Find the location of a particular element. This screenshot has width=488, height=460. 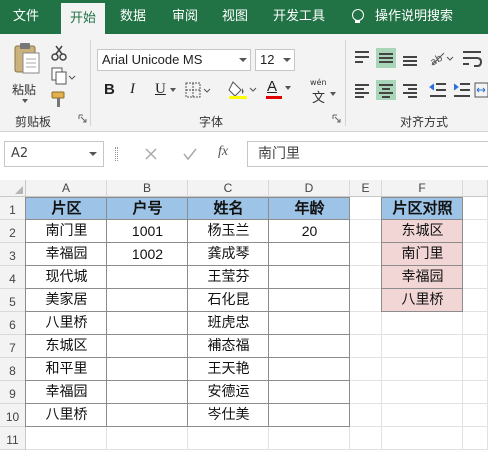

row-header-5: 5 is located at coordinates (13, 300).